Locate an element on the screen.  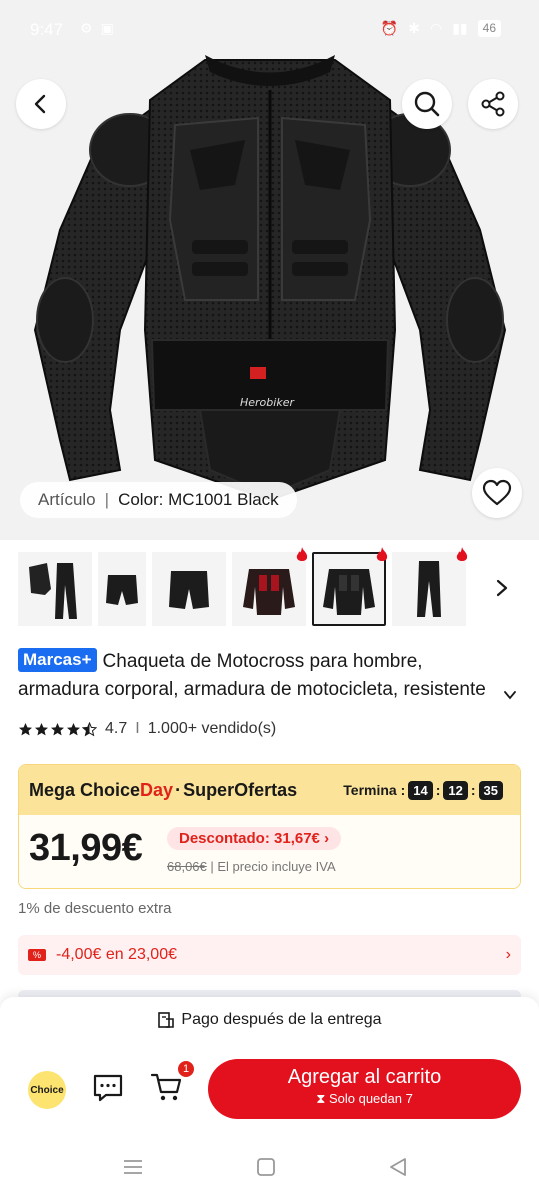
settings-notification-icon: ⚙ is located at coordinates (86, 28).